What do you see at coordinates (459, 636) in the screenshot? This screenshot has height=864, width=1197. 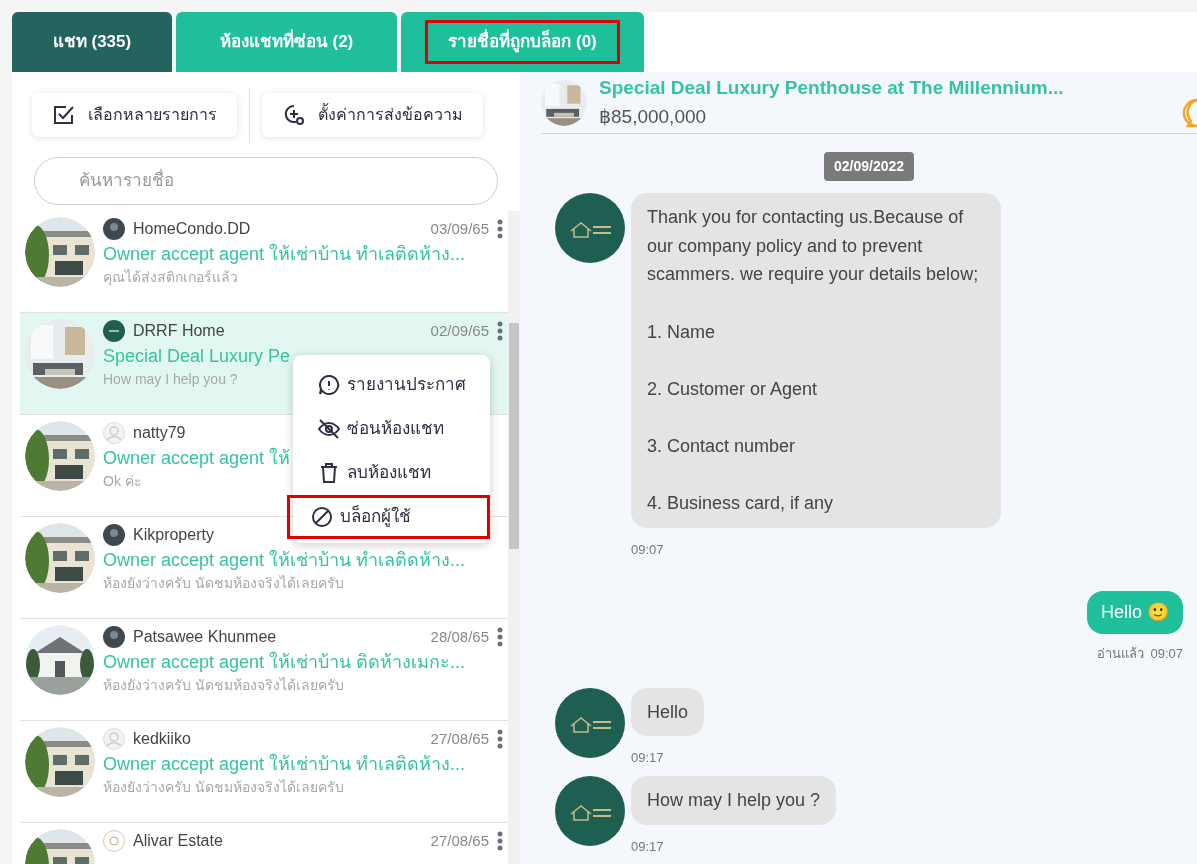 I see `chat-date: 28/08/65` at bounding box center [459, 636].